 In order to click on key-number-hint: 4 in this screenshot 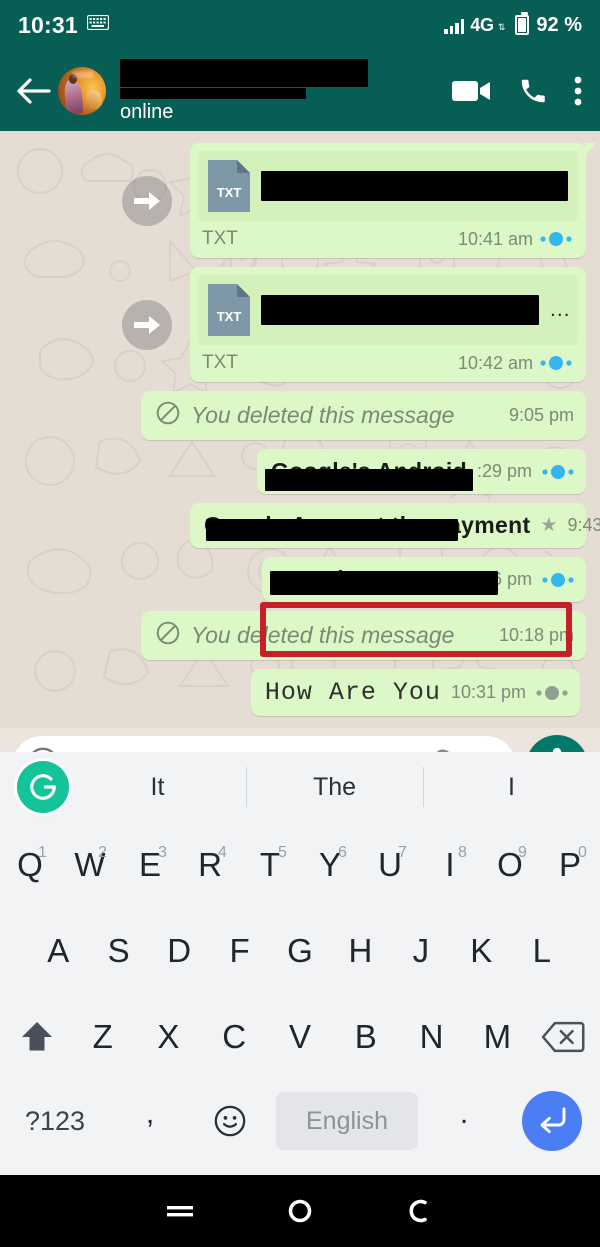, I will do `click(222, 852)`.